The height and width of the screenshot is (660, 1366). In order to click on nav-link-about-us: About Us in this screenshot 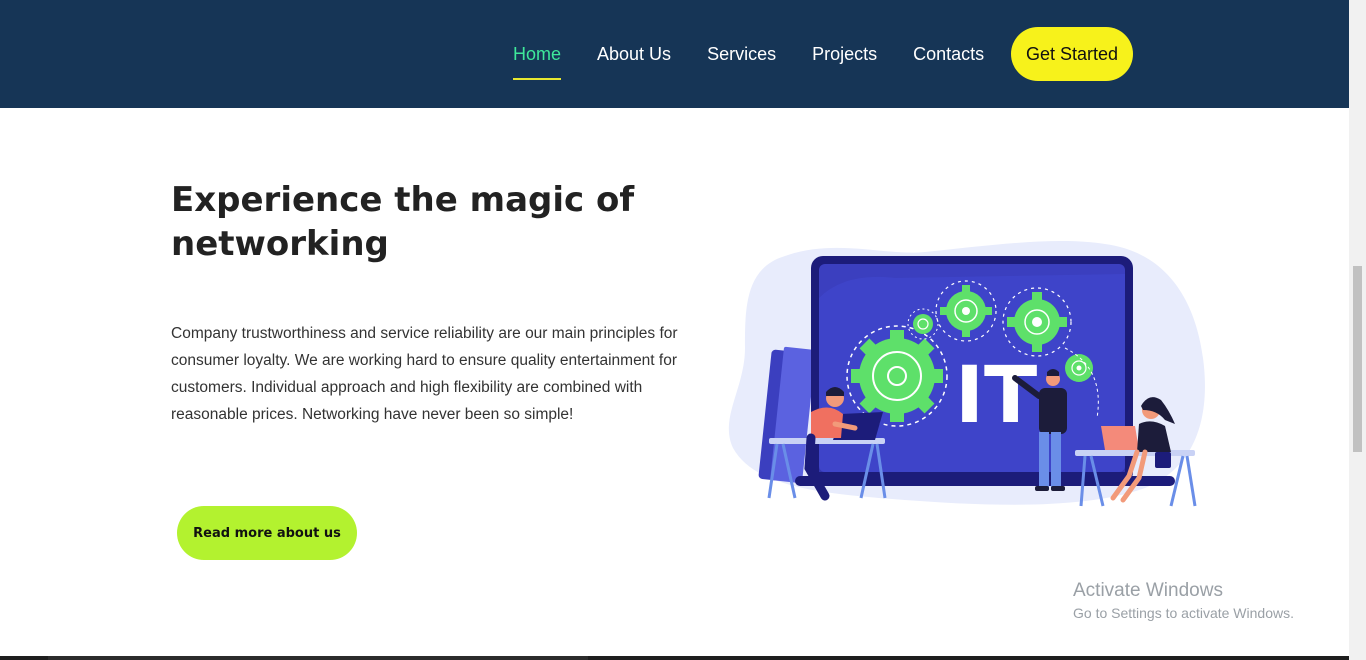, I will do `click(634, 54)`.